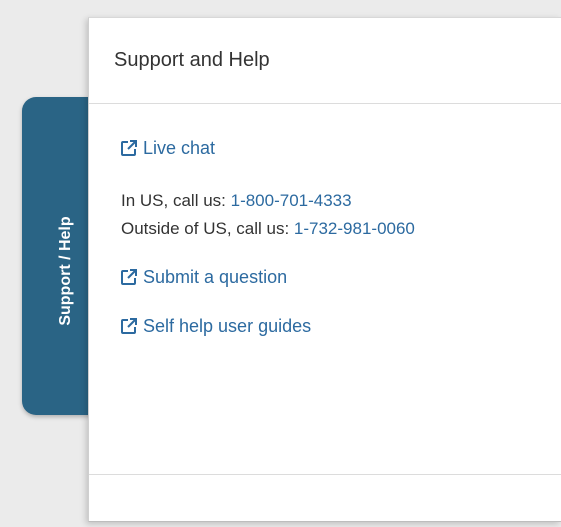 This screenshot has height=527, width=561. What do you see at coordinates (354, 228) in the screenshot?
I see `international-phone-link: 1-732-981-0060` at bounding box center [354, 228].